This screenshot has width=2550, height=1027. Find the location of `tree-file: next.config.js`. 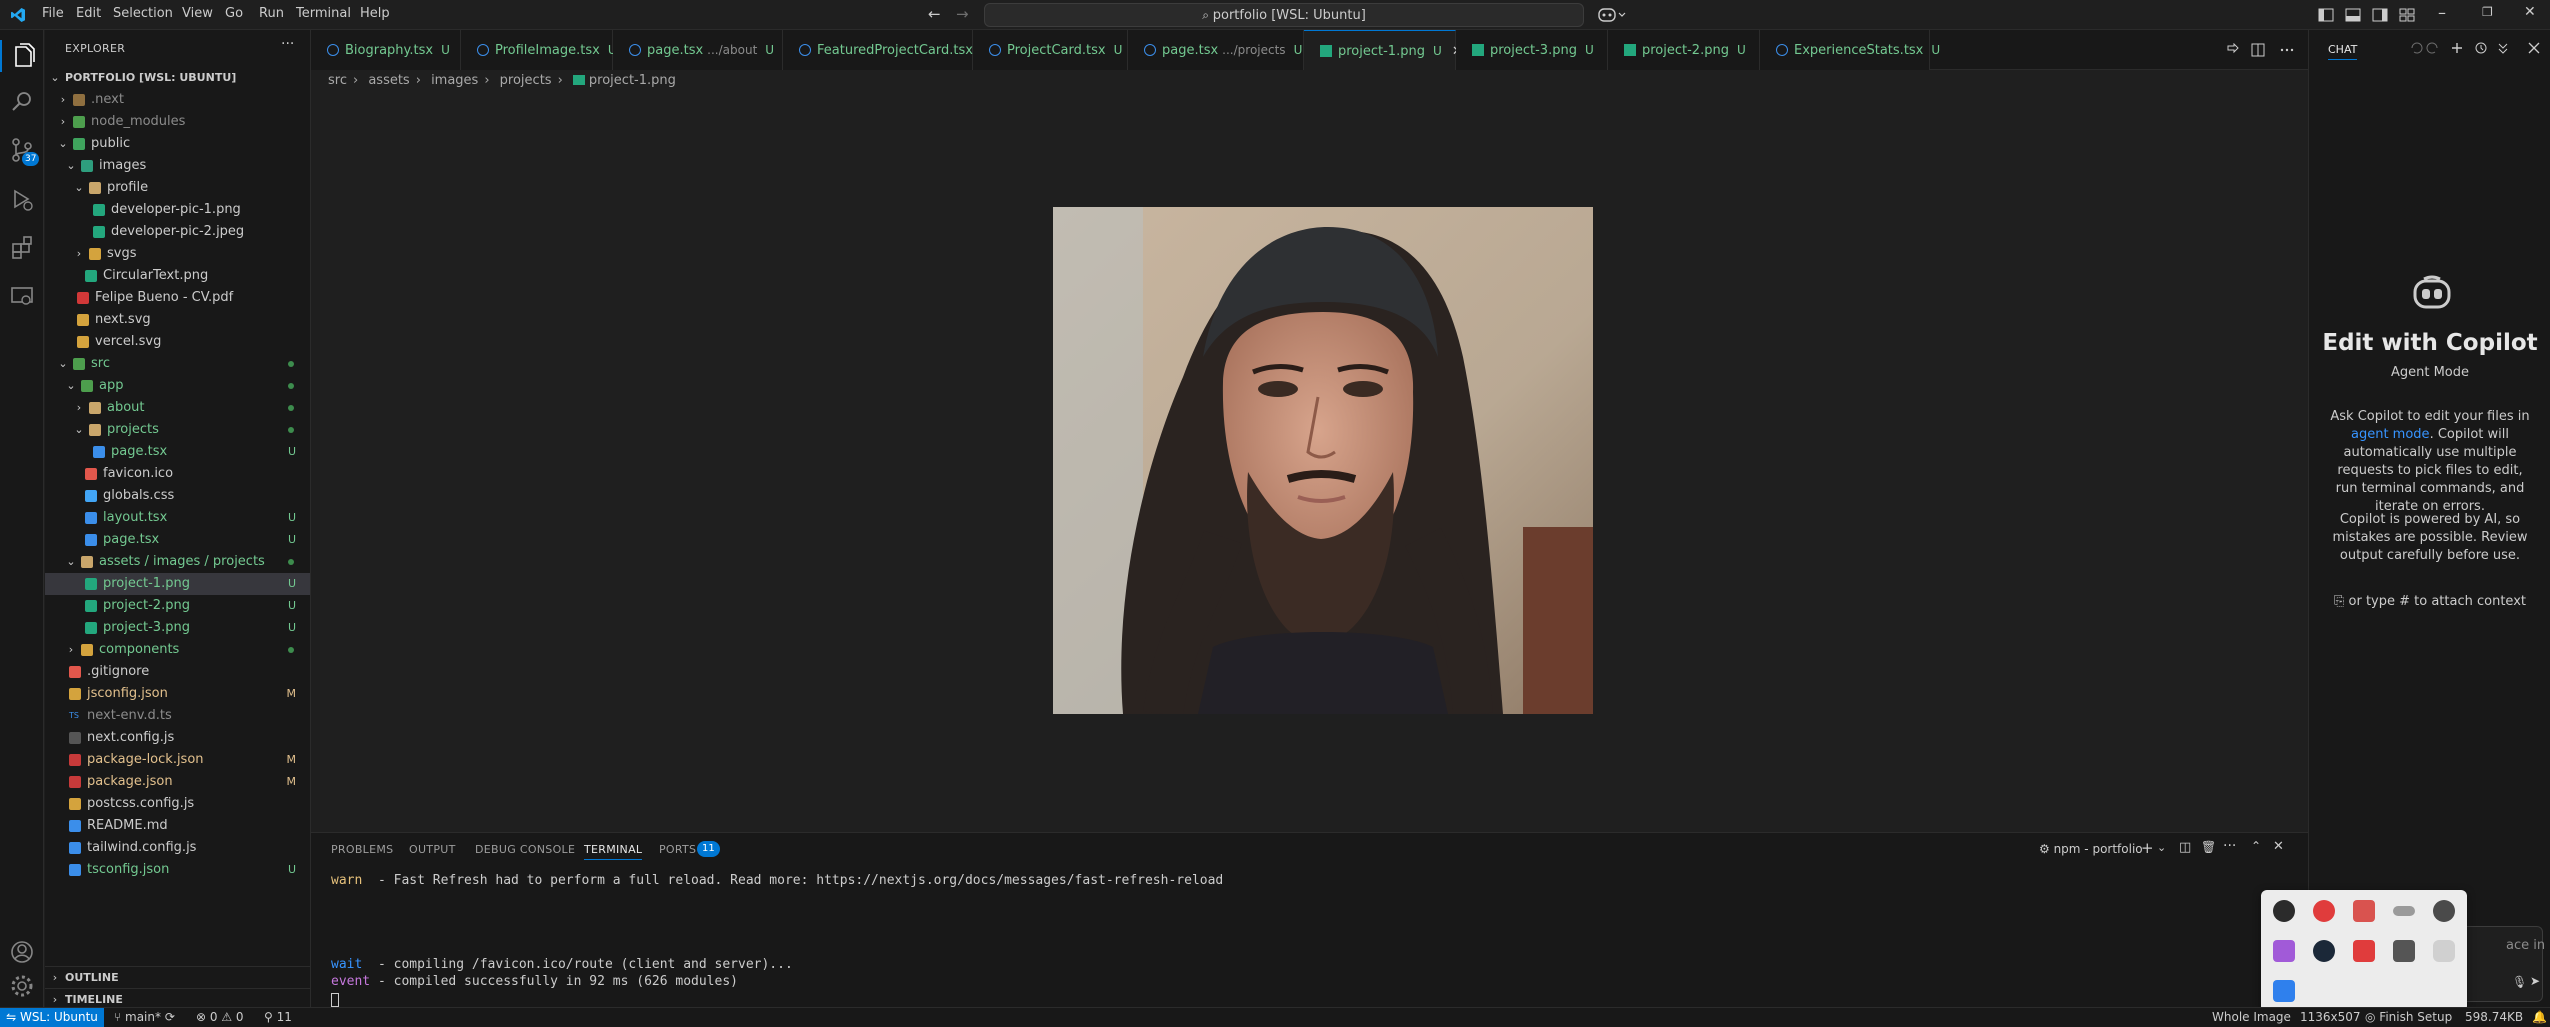

tree-file: next.config.js is located at coordinates (177, 738).